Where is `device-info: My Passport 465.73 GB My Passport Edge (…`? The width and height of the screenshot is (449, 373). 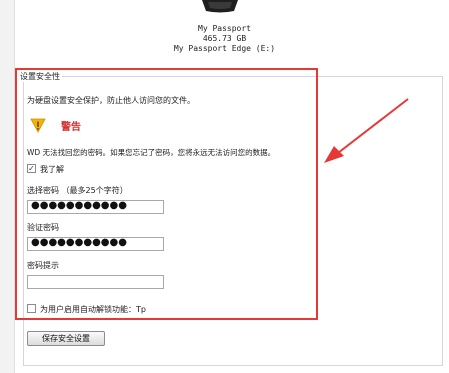
device-info: My Passport 465.73 GB My Passport Edge (… is located at coordinates (224, 39).